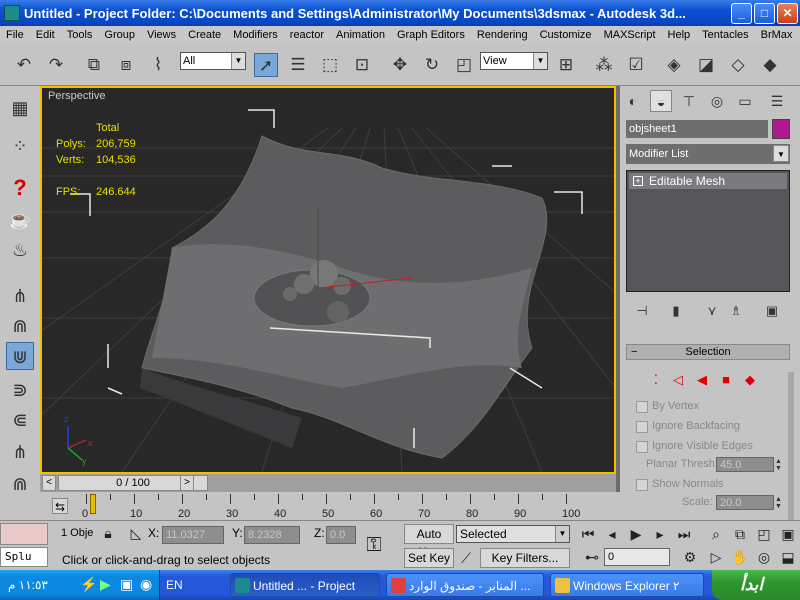 The width and height of the screenshot is (800, 600). Describe the element at coordinates (736, 311) in the screenshot. I see `remove-modifier-icon: ♗` at that location.